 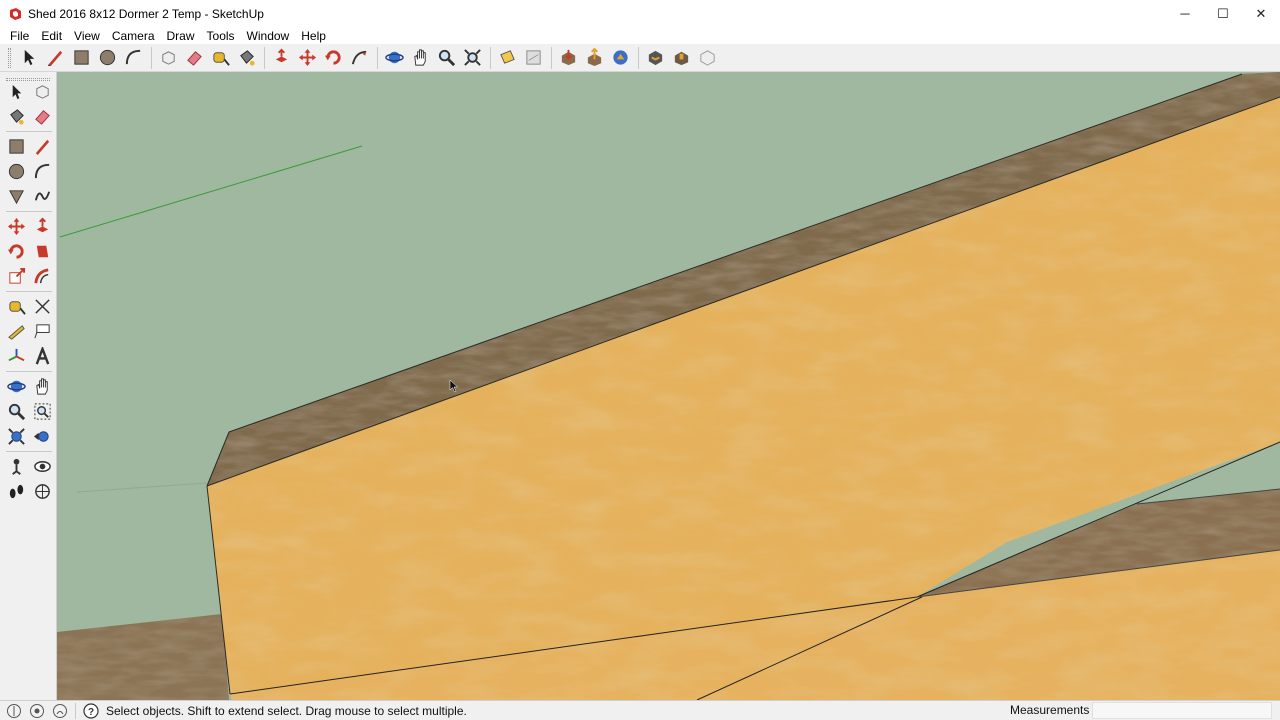 I want to click on 3d-text-icon, so click(x=42, y=356).